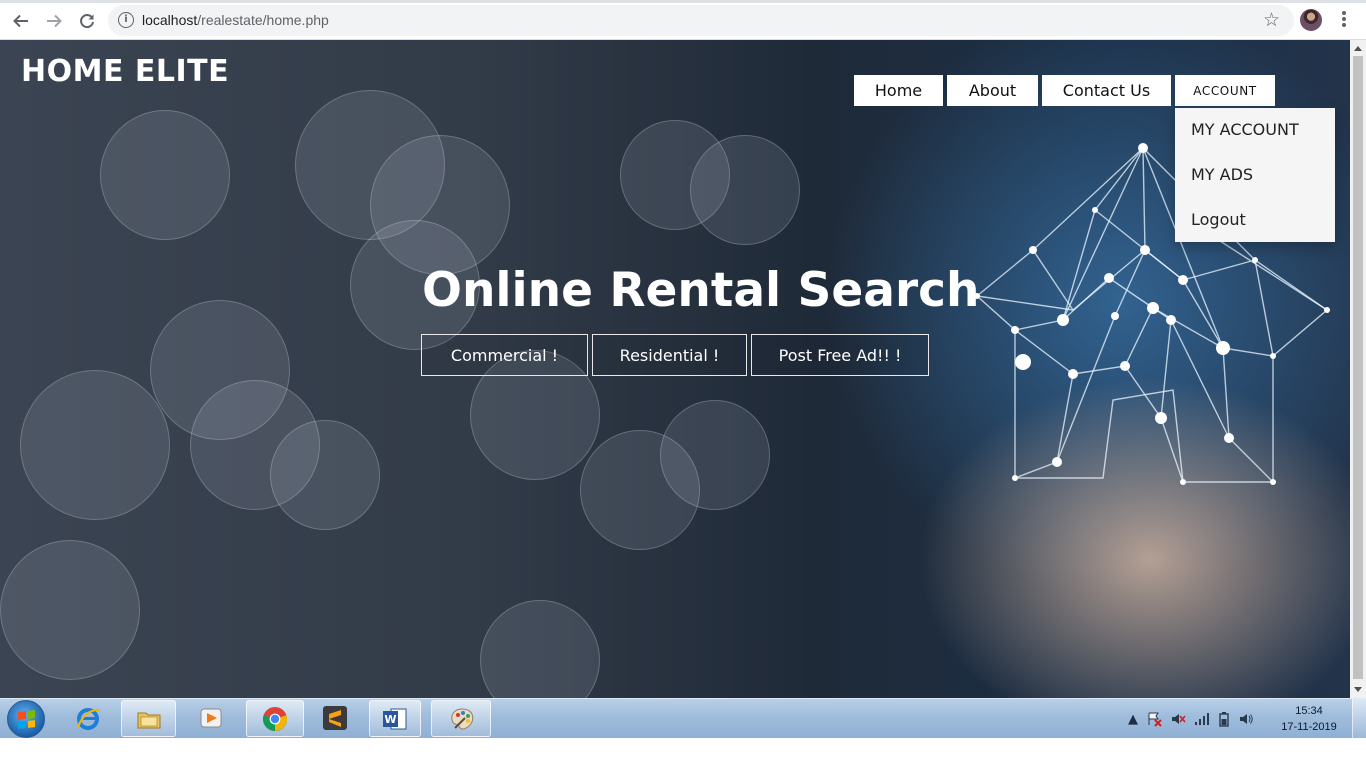 The image size is (1366, 768). What do you see at coordinates (211, 718) in the screenshot?
I see `media-player-icon` at bounding box center [211, 718].